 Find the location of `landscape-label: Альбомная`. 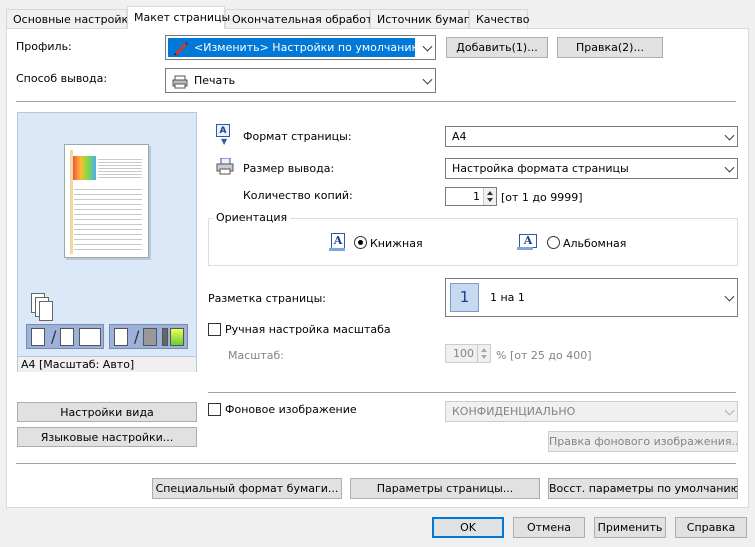

landscape-label: Альбомная is located at coordinates (594, 243).